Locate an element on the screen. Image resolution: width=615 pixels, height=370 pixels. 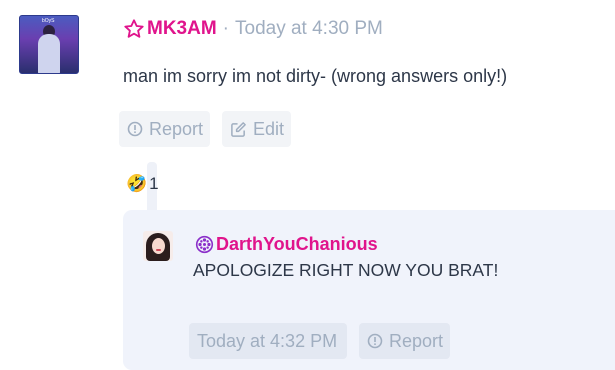
reply-timestamp: Today at 4:32 PM is located at coordinates (267, 340).